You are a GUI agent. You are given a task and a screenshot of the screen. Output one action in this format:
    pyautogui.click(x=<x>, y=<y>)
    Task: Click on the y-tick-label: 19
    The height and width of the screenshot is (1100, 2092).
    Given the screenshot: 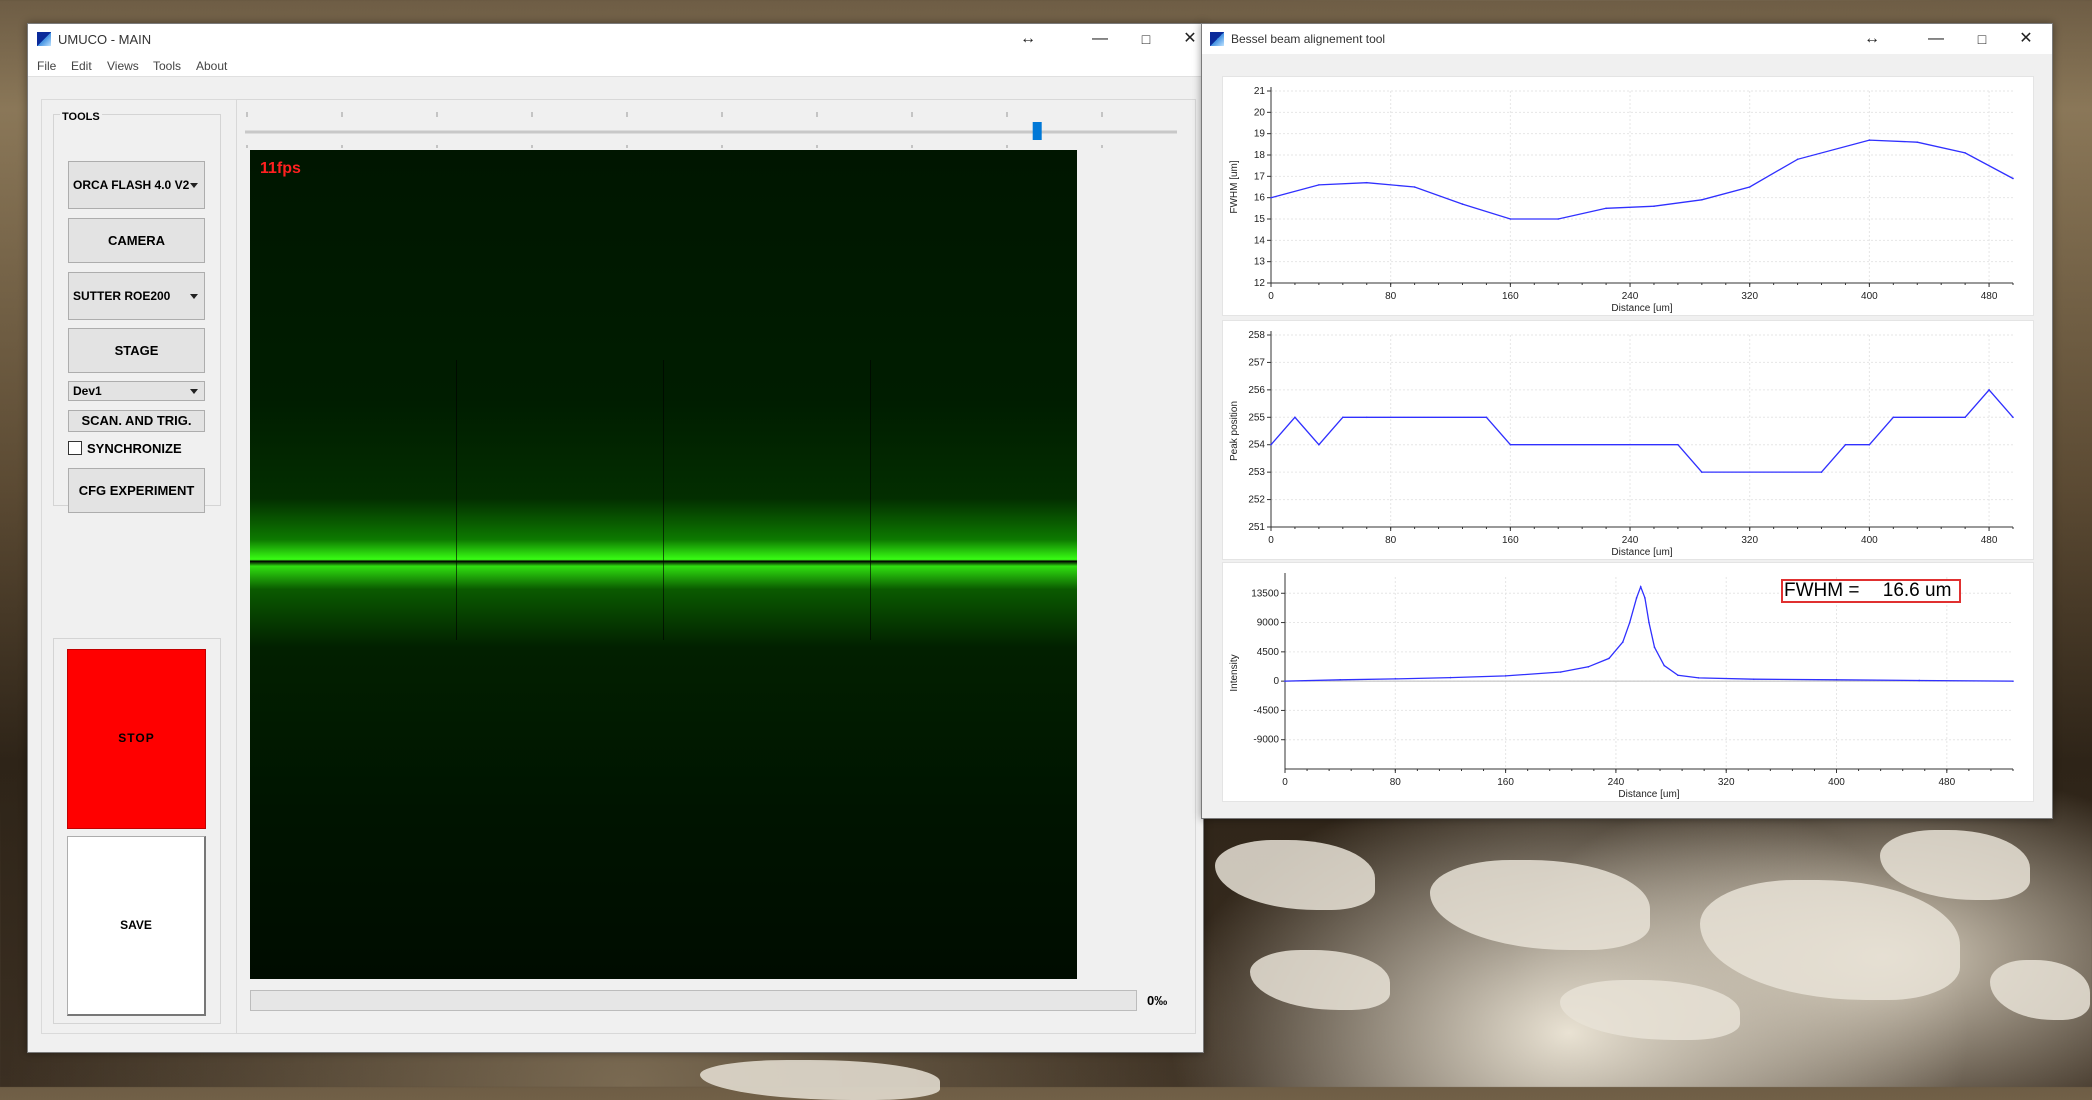 What is the action you would take?
    pyautogui.click(x=1260, y=134)
    